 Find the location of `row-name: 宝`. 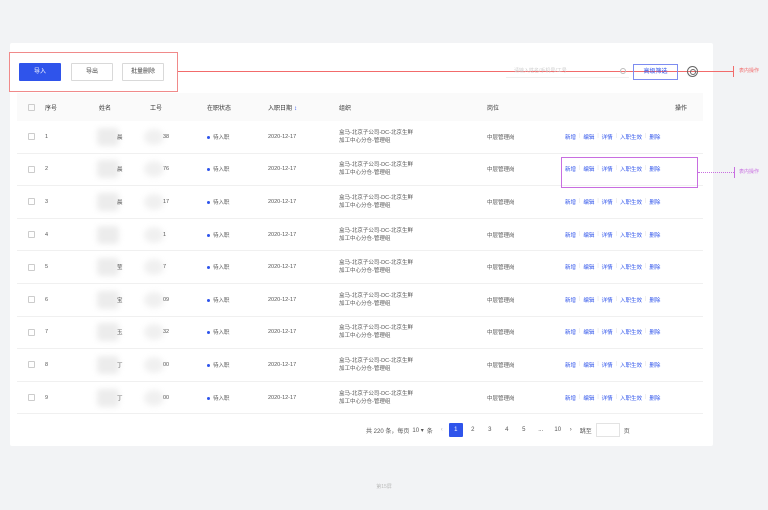

row-name: 宝 is located at coordinates (120, 300).